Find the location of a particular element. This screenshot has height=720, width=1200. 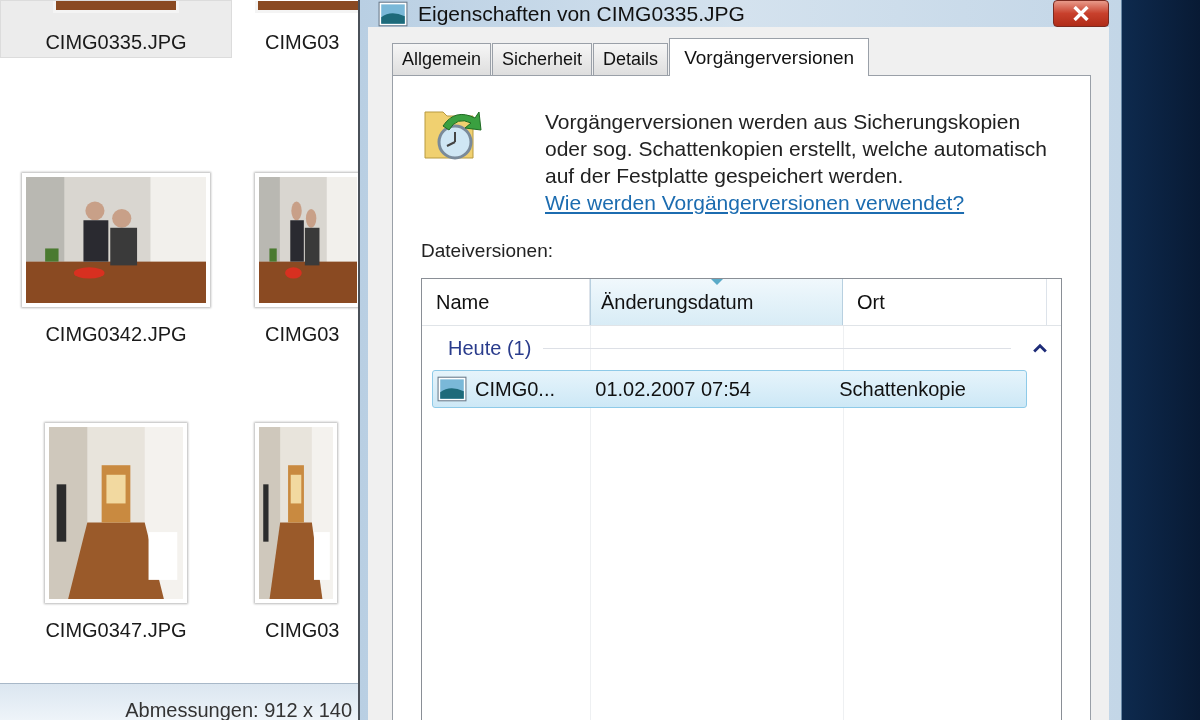

table-cell: Schattenkopie is located at coordinates (902, 389).